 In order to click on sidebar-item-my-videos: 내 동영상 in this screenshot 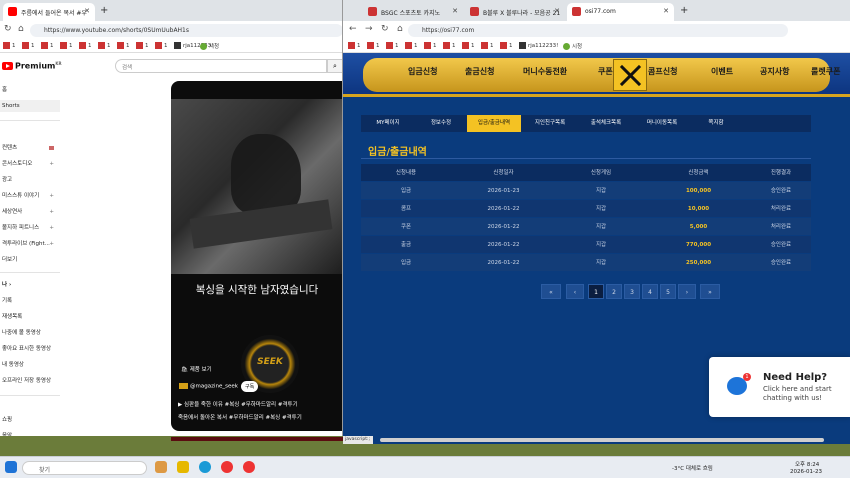, I will do `click(30, 365)`.